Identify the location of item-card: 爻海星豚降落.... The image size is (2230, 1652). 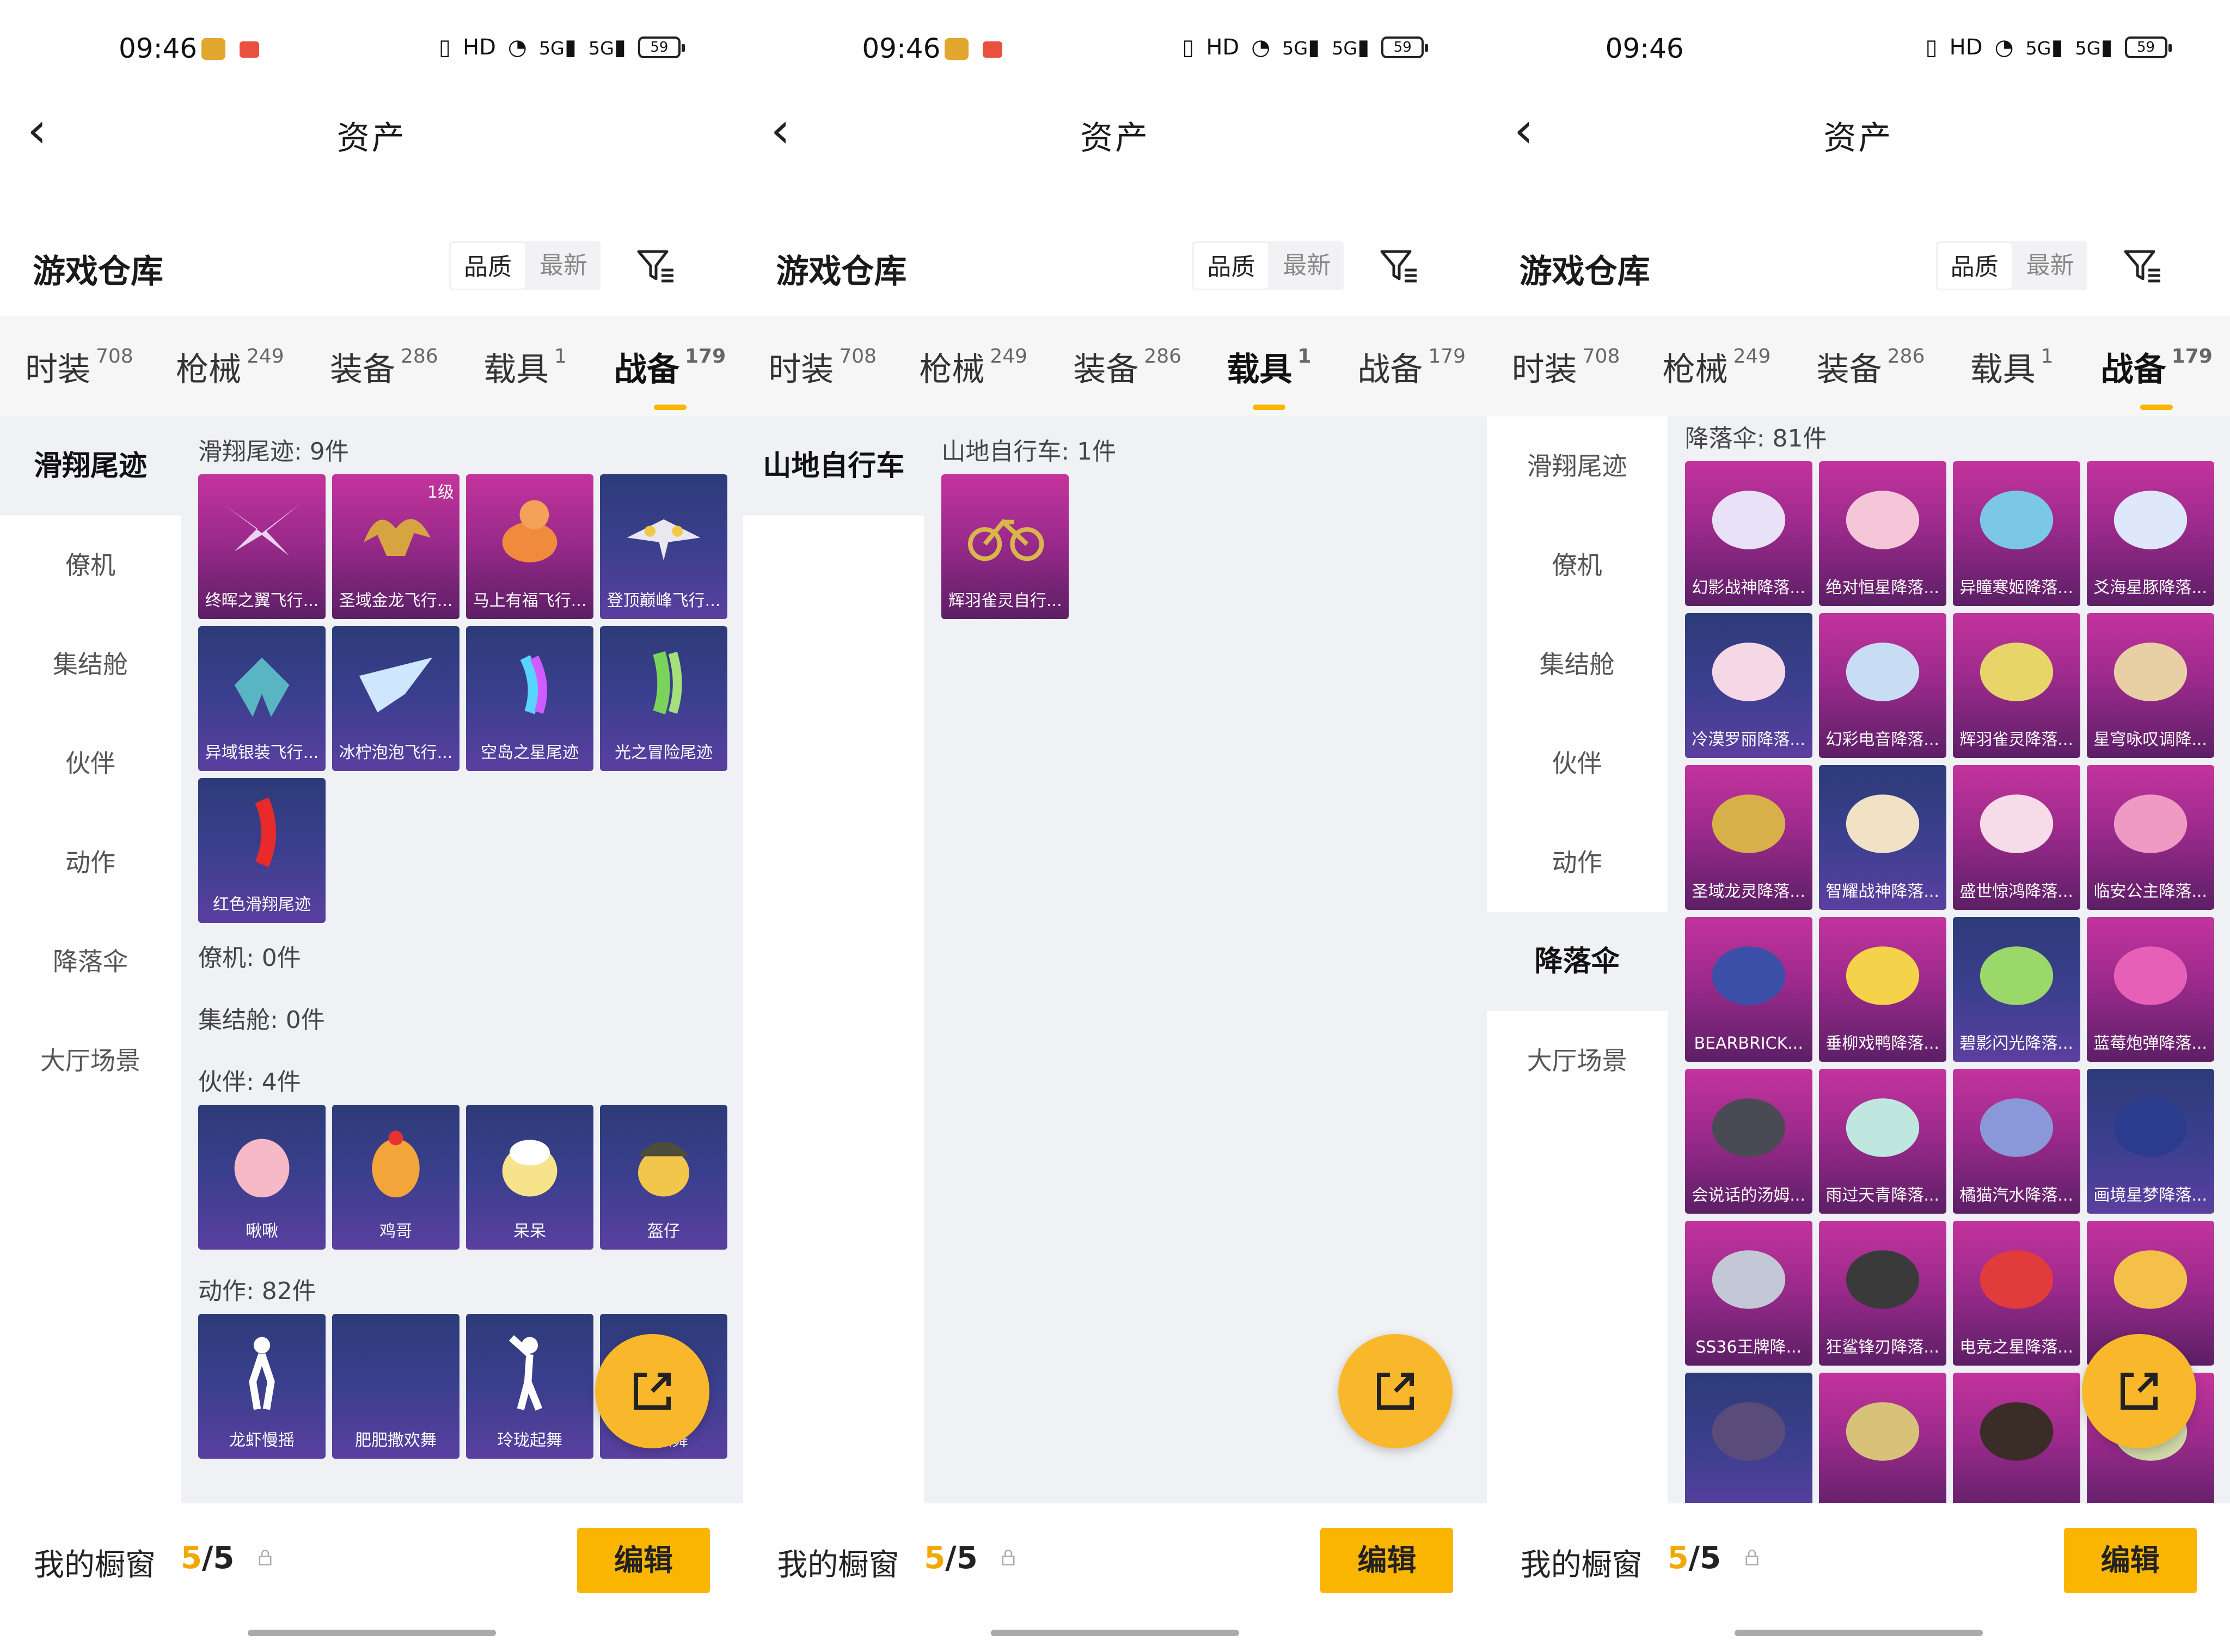
(2150, 533).